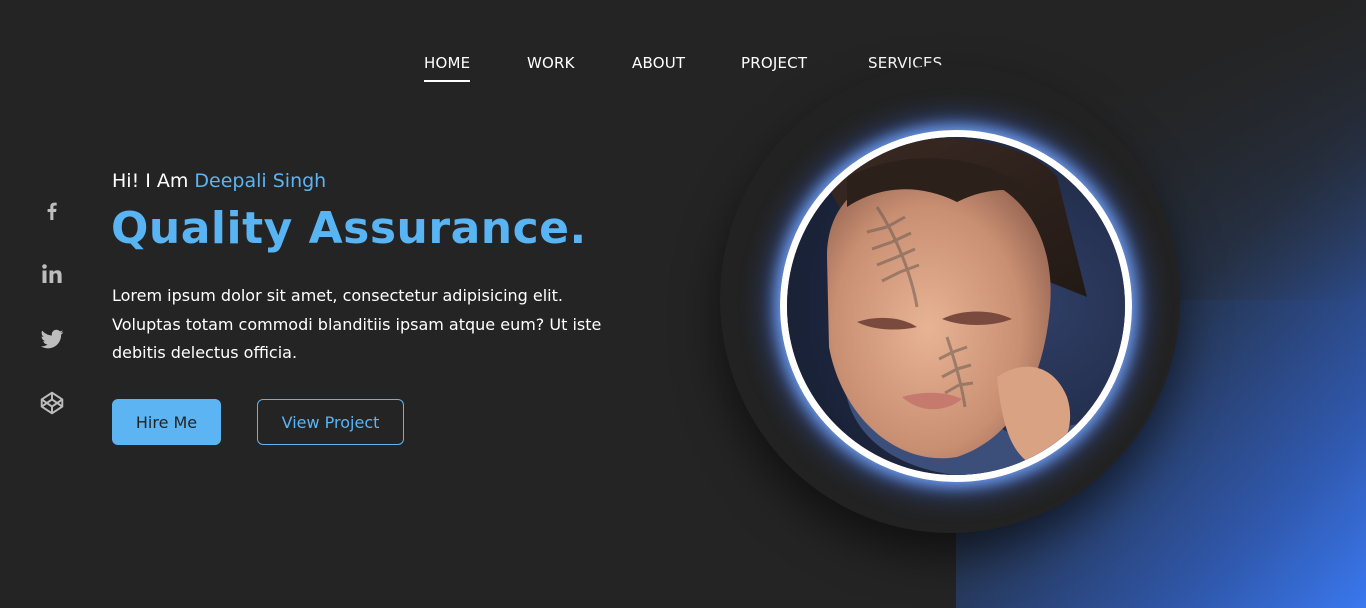 This screenshot has width=1366, height=608. I want to click on facebook-link, so click(52, 211).